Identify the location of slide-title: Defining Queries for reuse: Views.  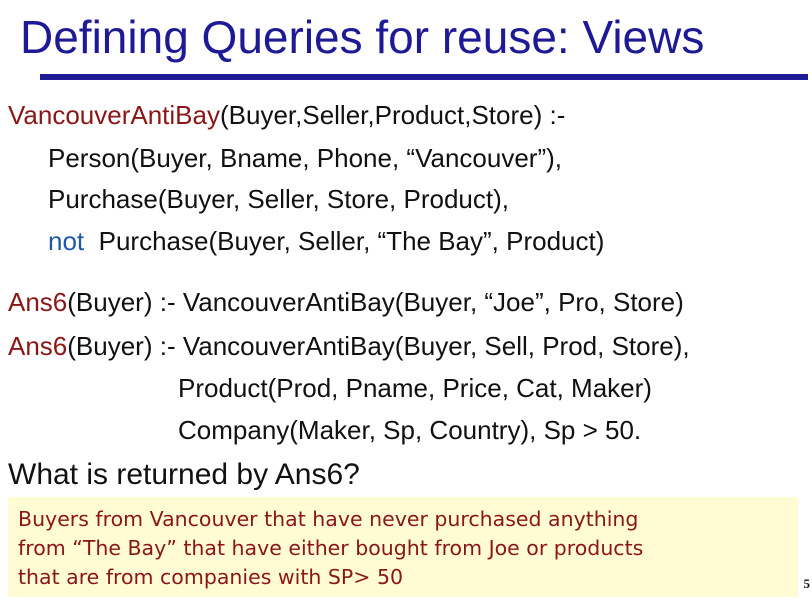
(362, 37).